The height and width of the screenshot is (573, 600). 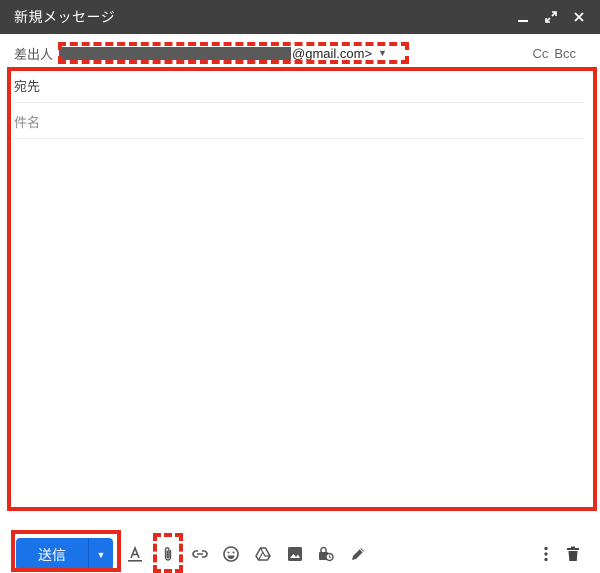 I want to click on compose-toolbar: 送信 ▼, so click(x=300, y=551).